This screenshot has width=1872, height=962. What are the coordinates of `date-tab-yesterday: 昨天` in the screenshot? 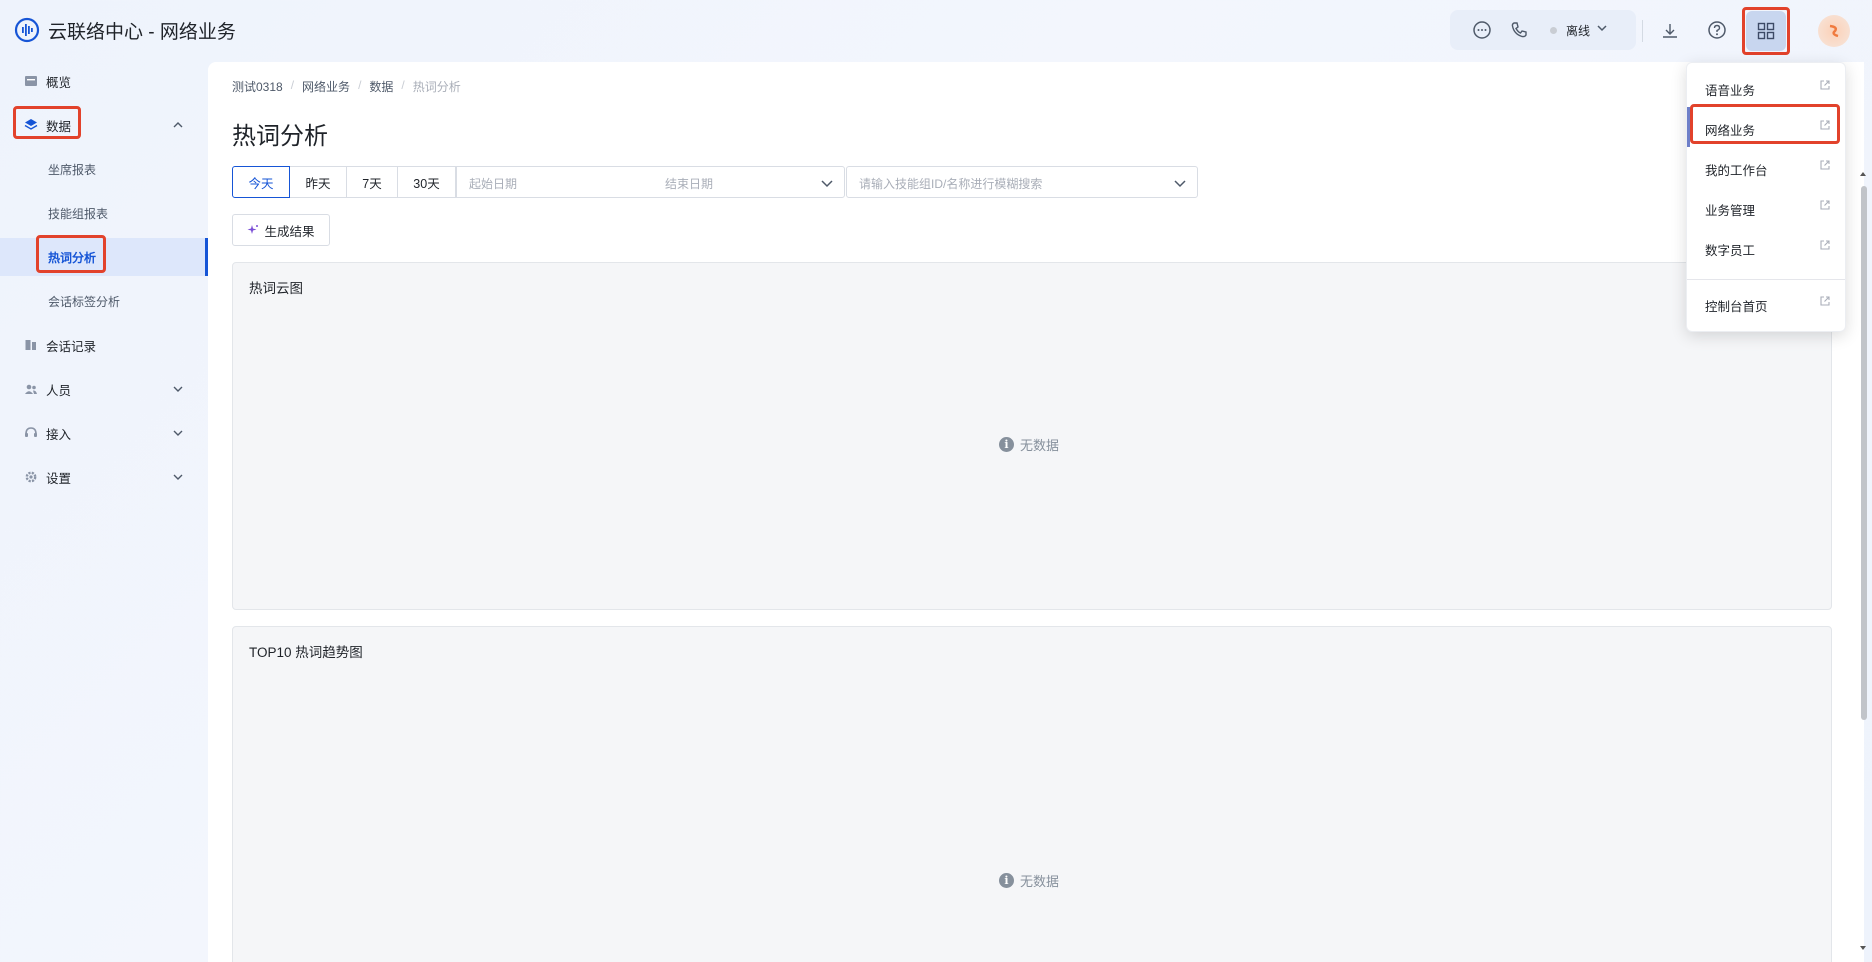 It's located at (318, 182).